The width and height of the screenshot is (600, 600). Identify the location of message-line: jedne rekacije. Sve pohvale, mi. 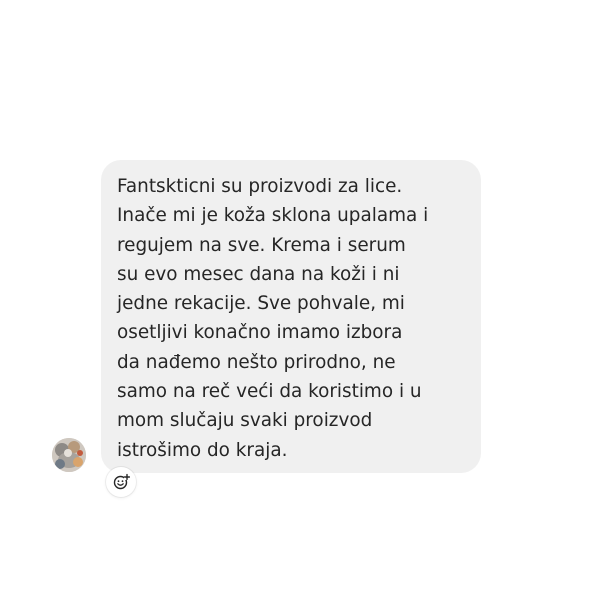
(261, 304).